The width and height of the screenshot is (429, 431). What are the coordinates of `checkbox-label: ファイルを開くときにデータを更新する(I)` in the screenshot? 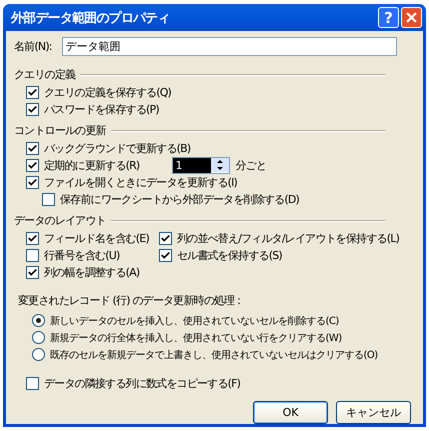 It's located at (141, 182).